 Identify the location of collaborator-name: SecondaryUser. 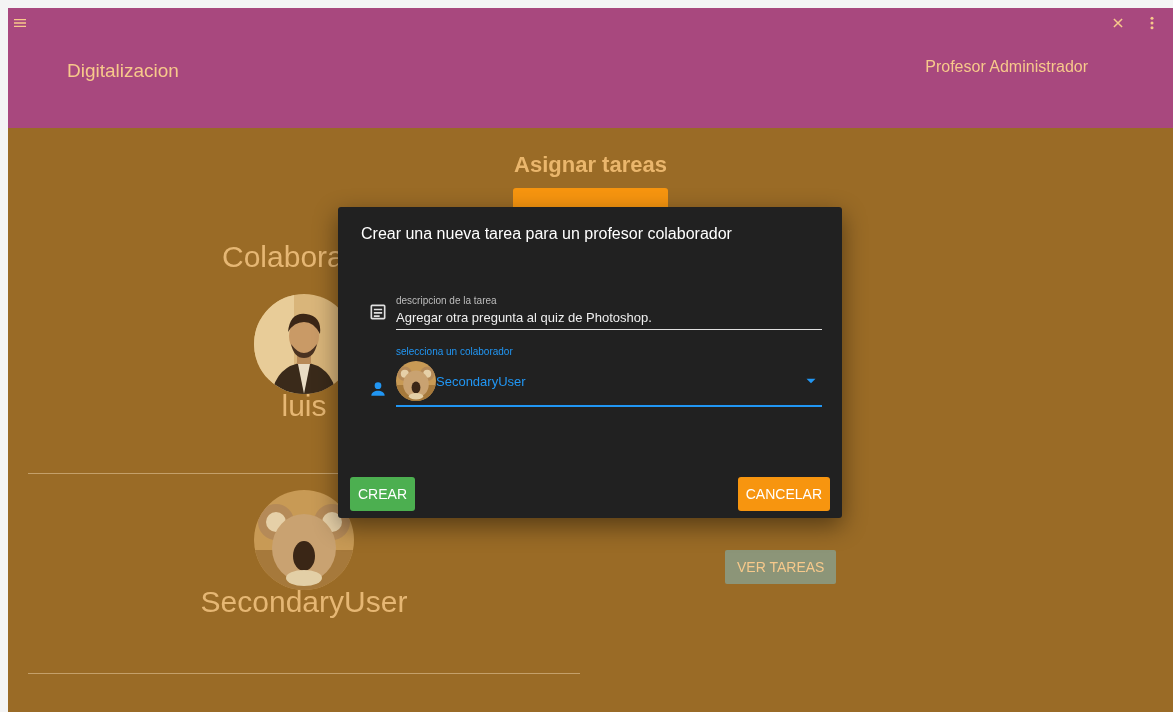
(304, 602).